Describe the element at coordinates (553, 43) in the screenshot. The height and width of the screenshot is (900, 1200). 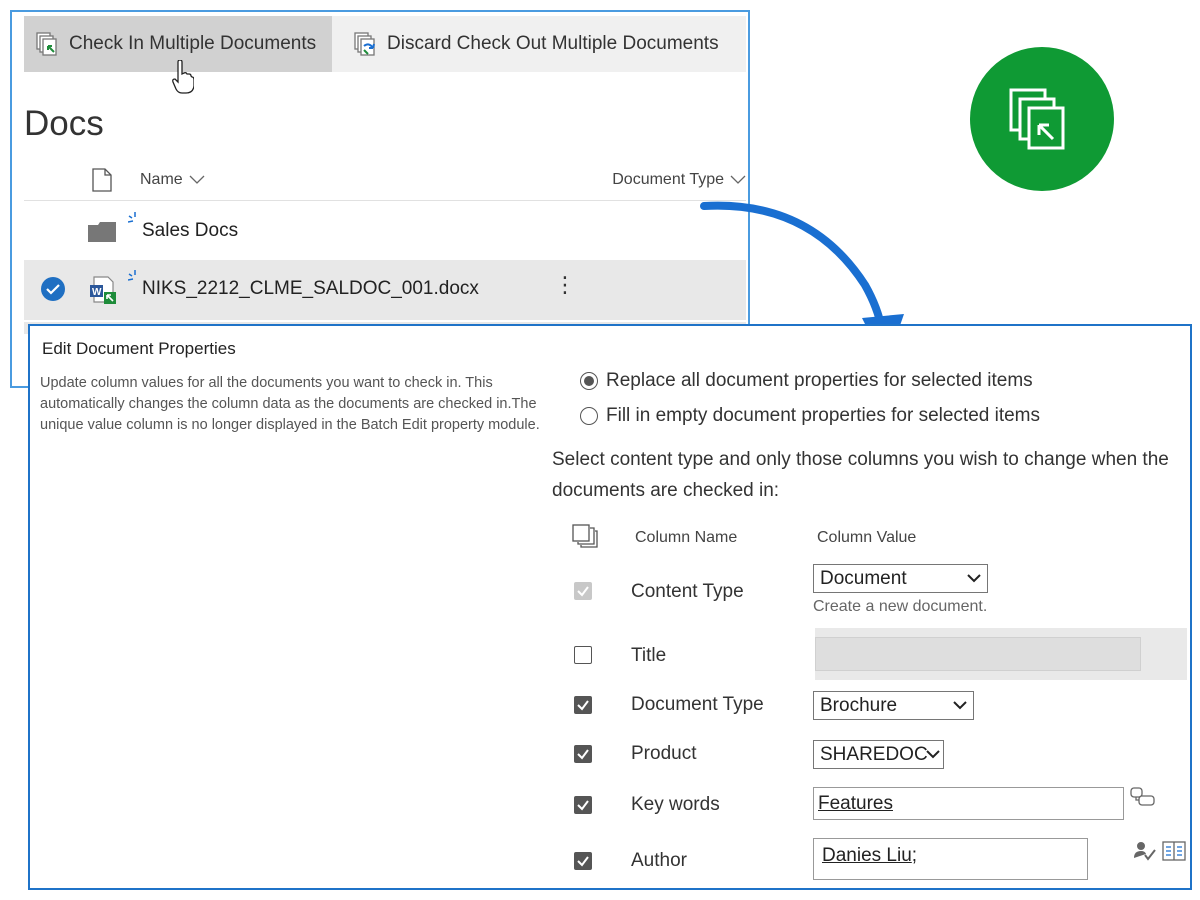
I see `discard-checkout-multiple-label: Discard Check Out Multiple Documents` at that location.